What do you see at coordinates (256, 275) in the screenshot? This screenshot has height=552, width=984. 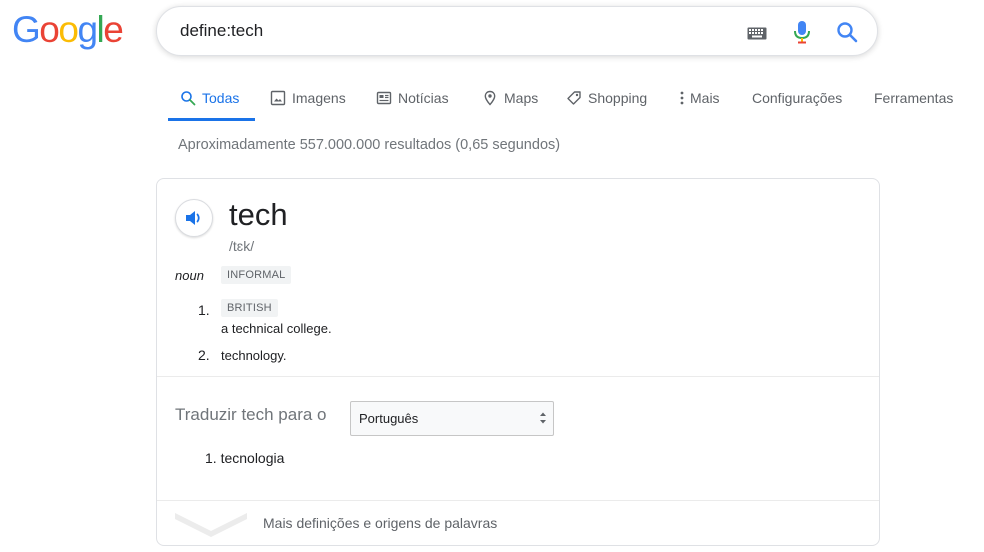 I see `register-badge: INFORMAL` at bounding box center [256, 275].